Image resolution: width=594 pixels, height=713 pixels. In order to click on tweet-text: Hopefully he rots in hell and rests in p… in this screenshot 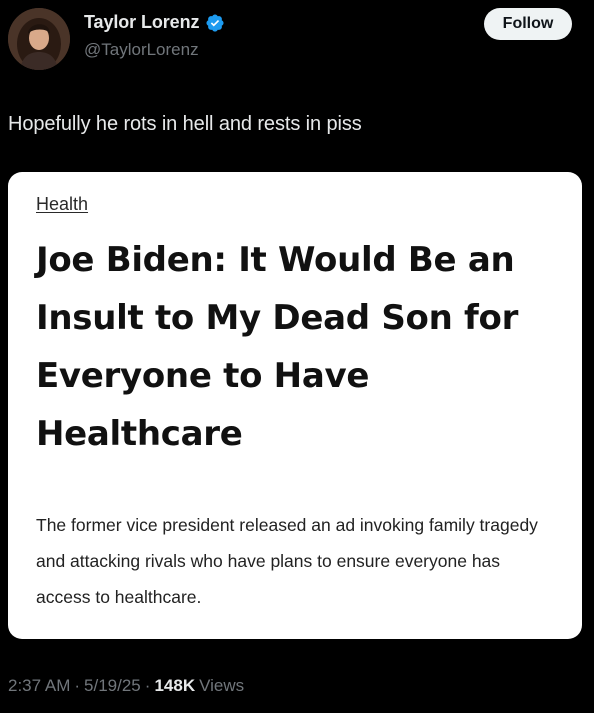, I will do `click(185, 124)`.